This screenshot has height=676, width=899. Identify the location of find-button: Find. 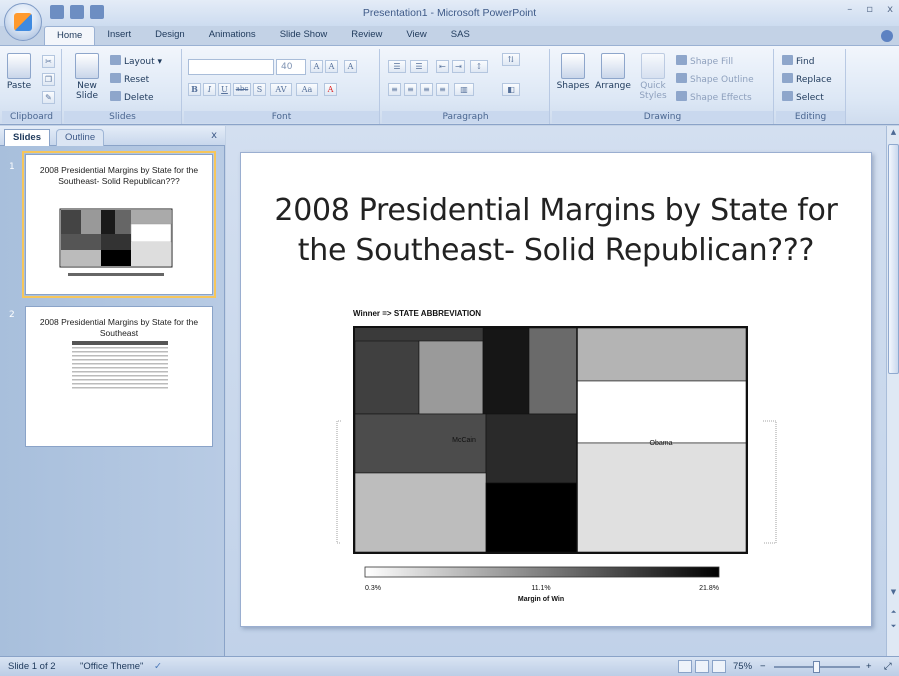
(798, 62).